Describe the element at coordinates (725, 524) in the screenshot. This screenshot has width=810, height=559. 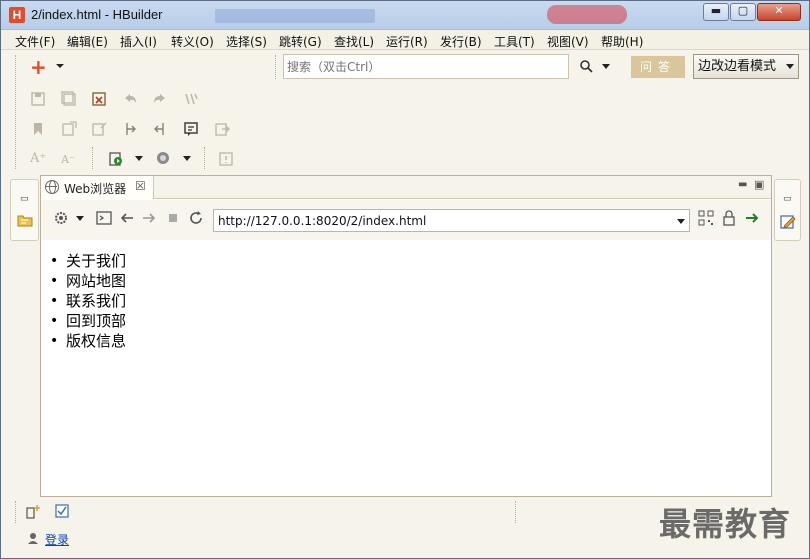
I see `watermark-logo: 最需教育` at that location.